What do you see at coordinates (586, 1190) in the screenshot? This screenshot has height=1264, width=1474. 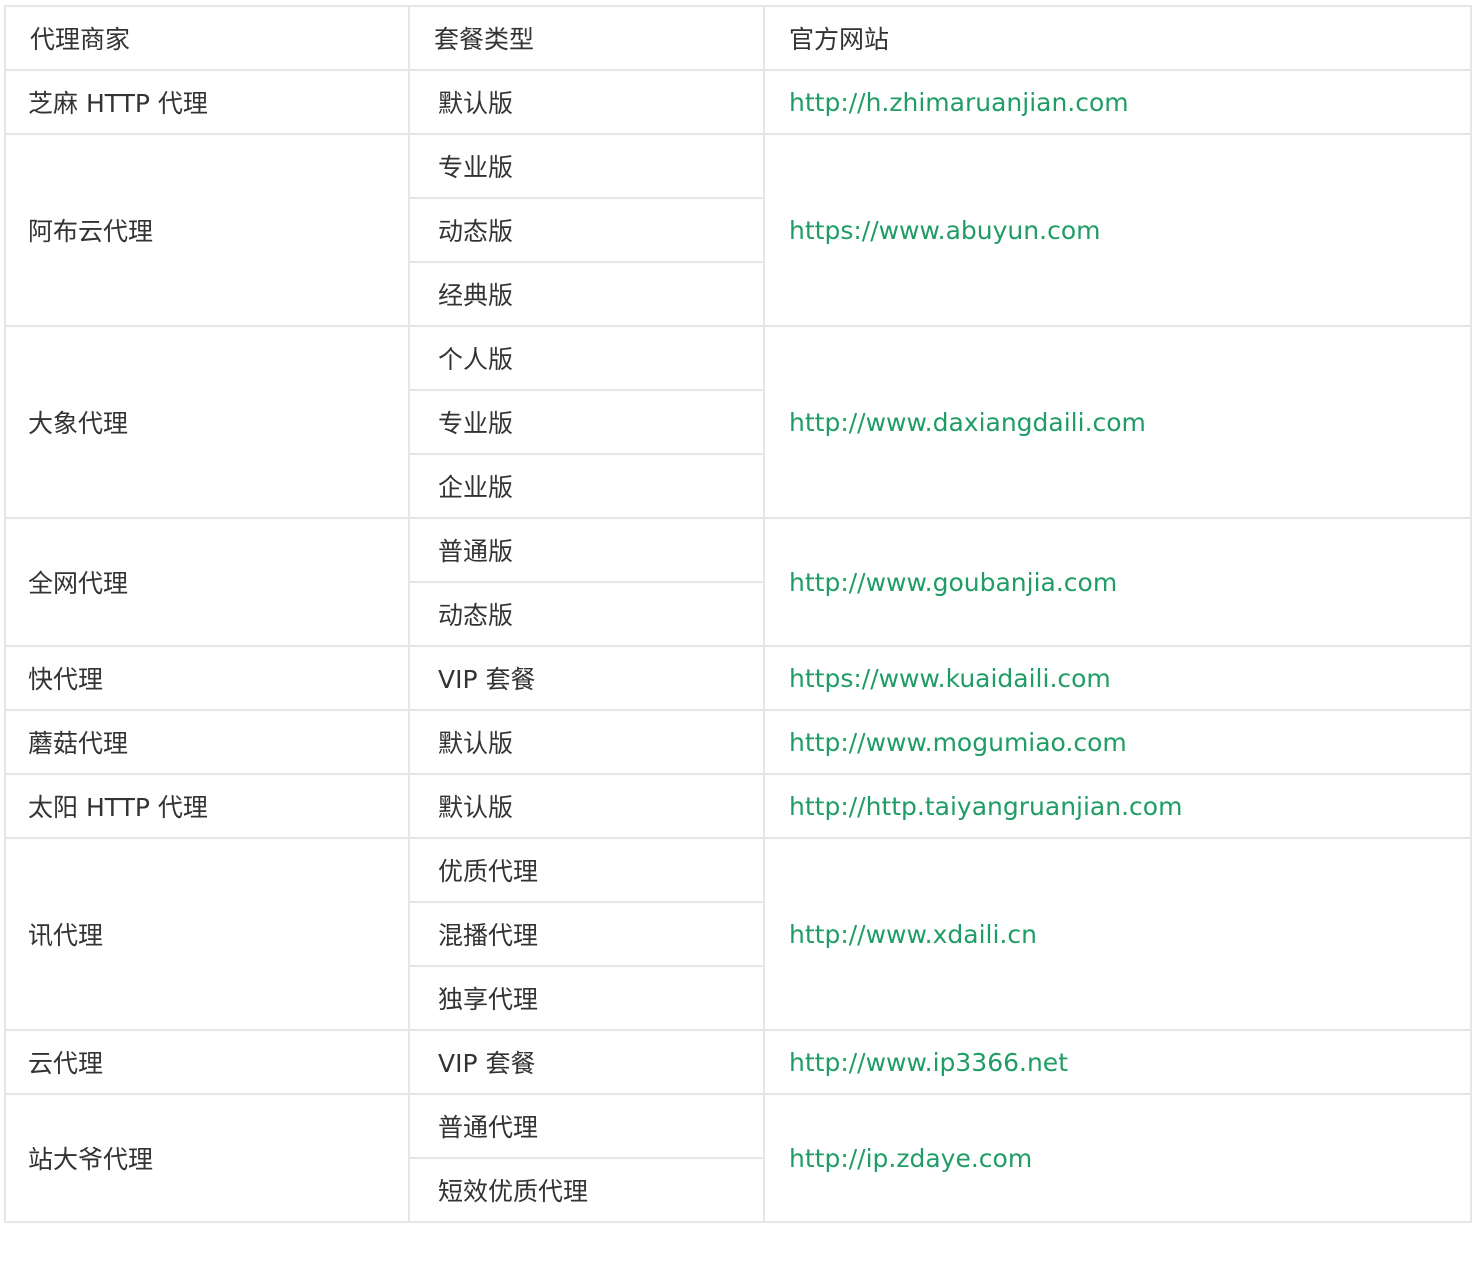 I see `package-cell: 短效优质代理` at bounding box center [586, 1190].